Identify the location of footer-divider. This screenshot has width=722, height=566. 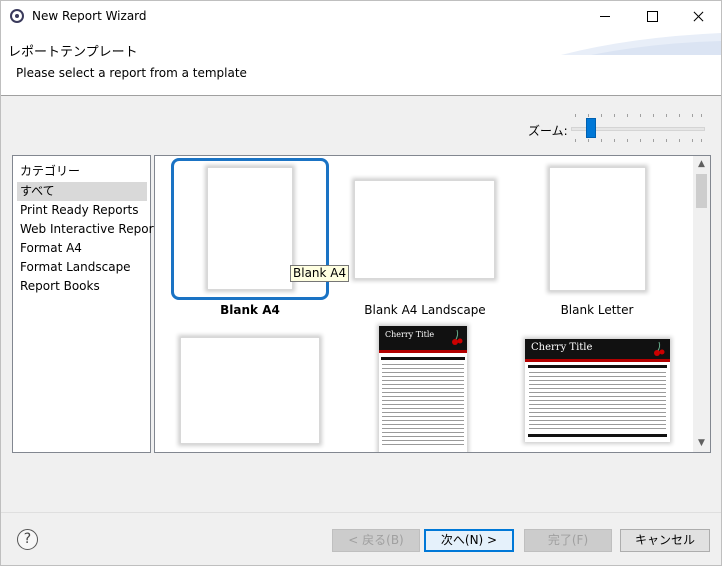
(361, 512).